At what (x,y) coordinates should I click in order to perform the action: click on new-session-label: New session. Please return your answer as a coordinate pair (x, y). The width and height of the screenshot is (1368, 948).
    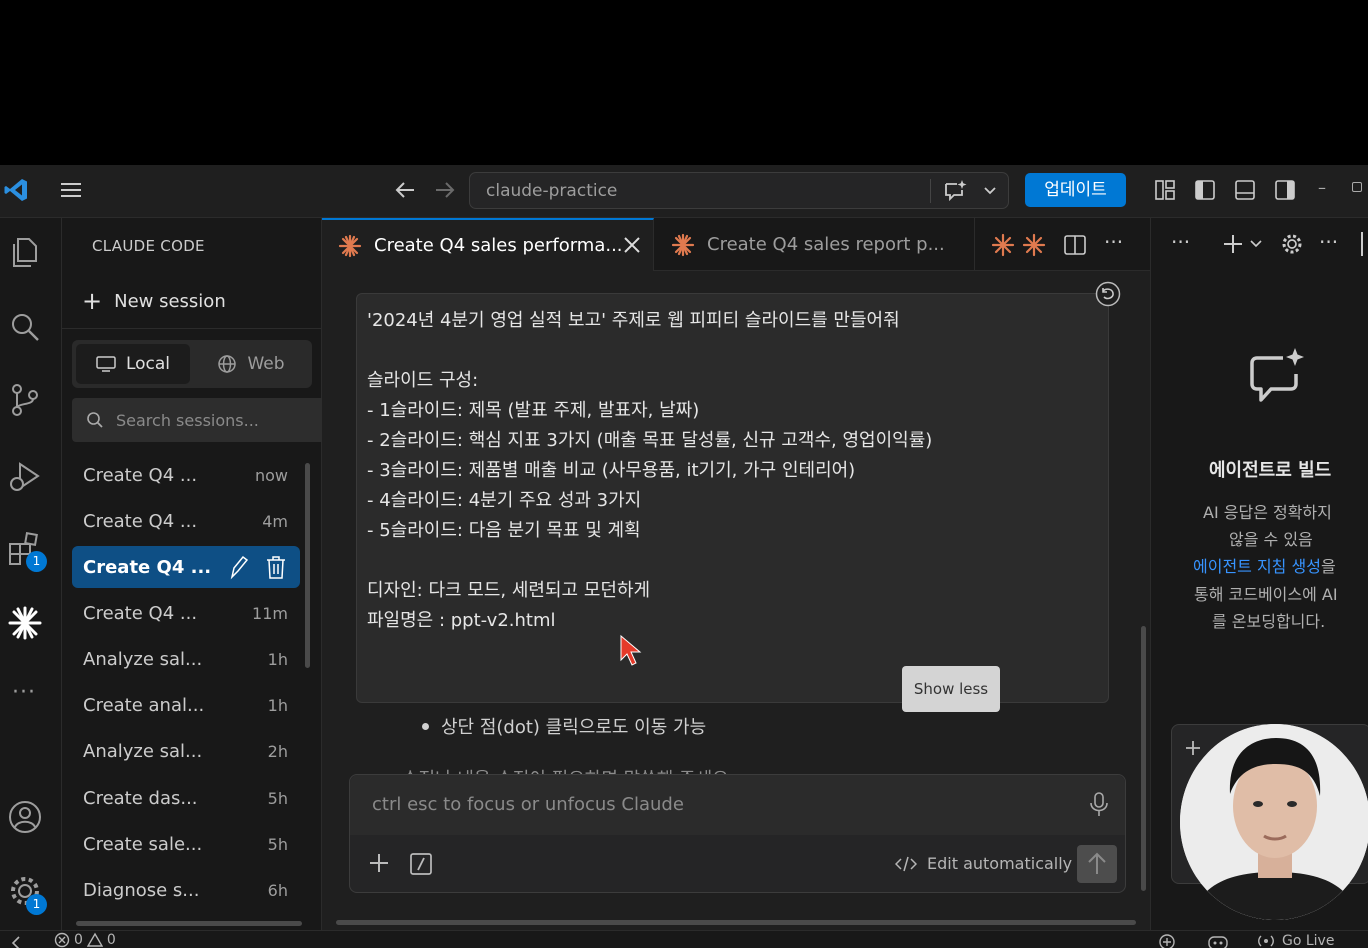
    Looking at the image, I should click on (170, 301).